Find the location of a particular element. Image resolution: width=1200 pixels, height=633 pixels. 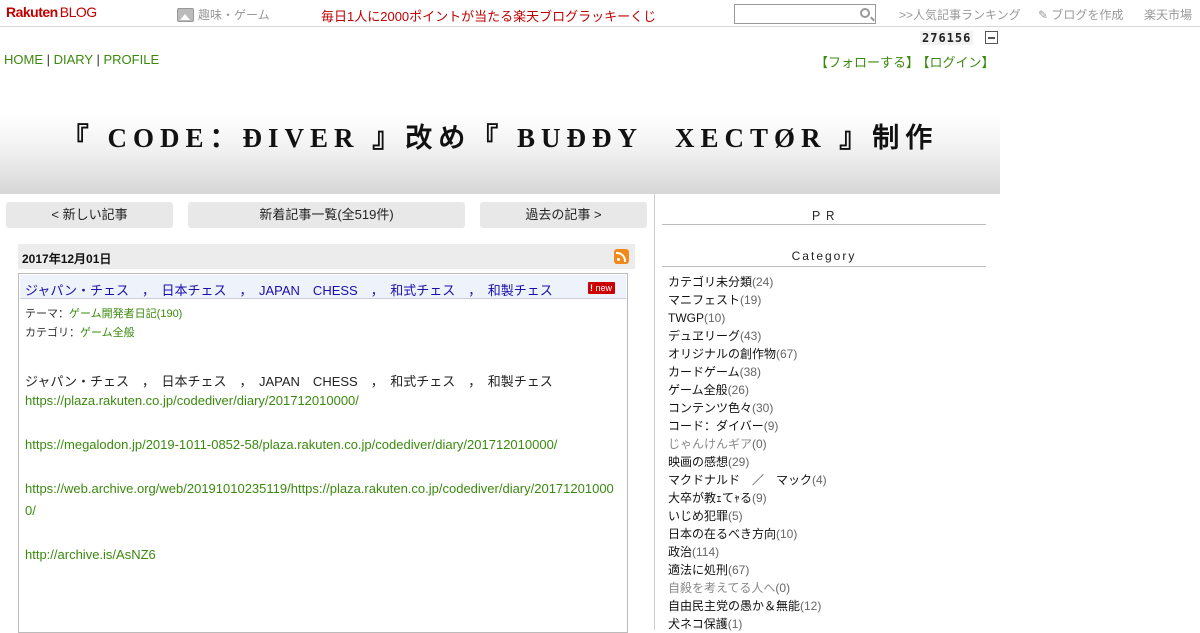

category-count: (12) is located at coordinates (811, 606).